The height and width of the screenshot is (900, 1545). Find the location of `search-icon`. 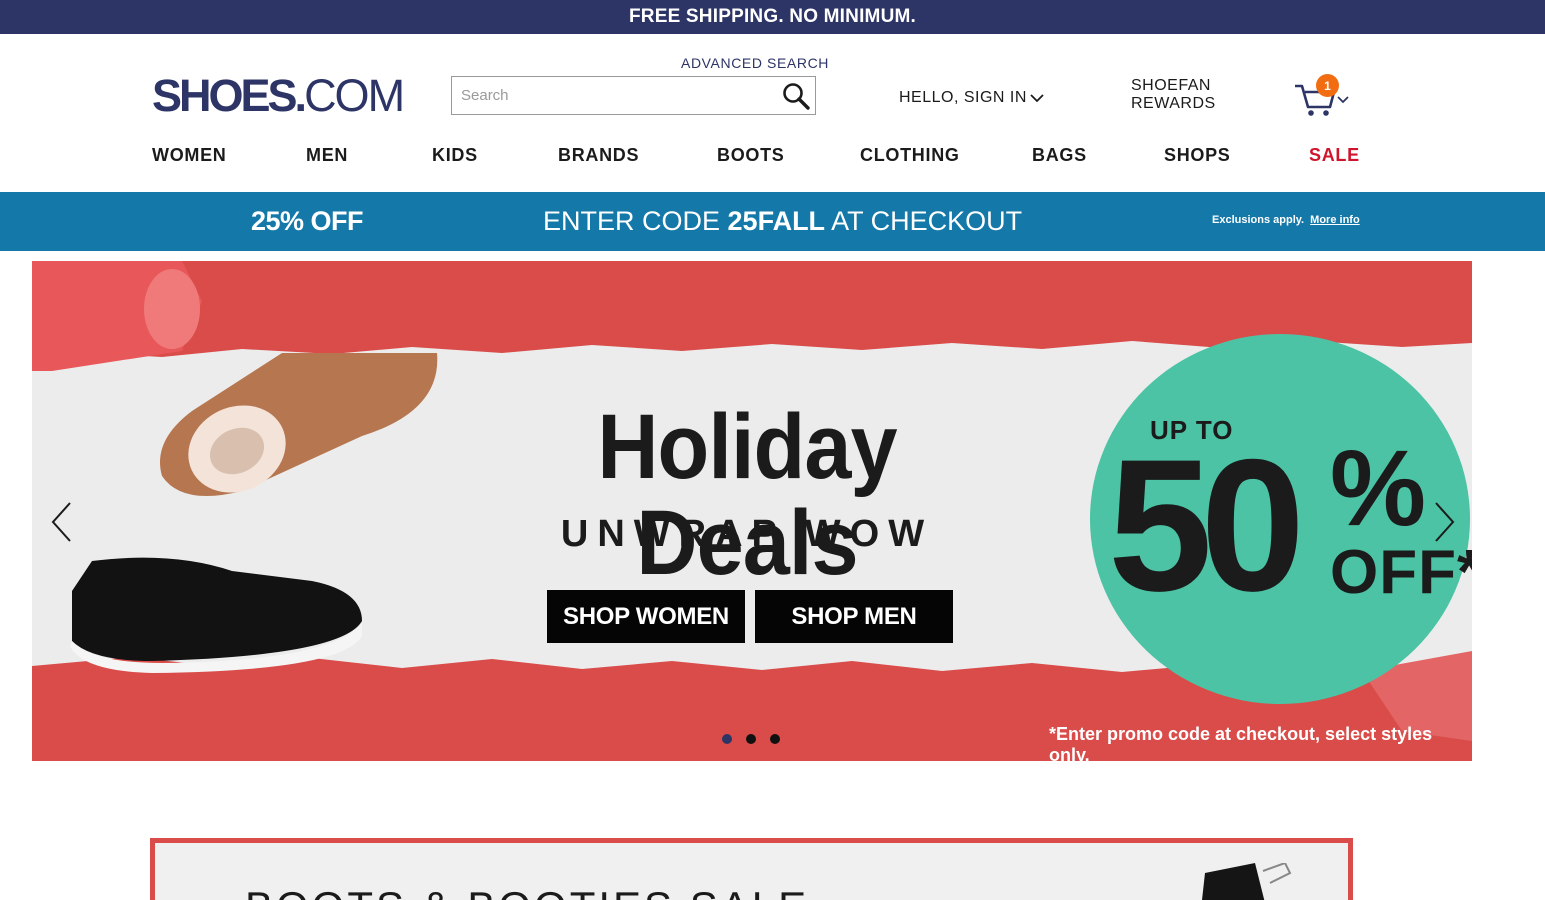

search-icon is located at coordinates (796, 96).